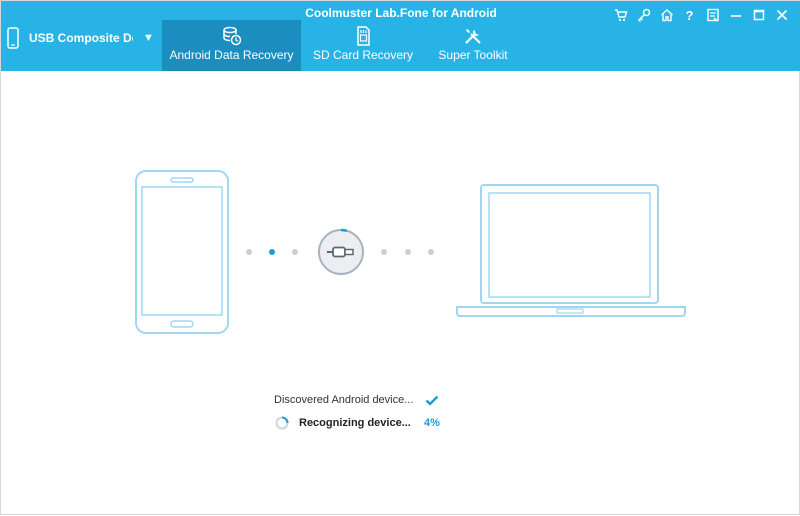 The width and height of the screenshot is (800, 516). I want to click on usb-connector-icon, so click(341, 251).